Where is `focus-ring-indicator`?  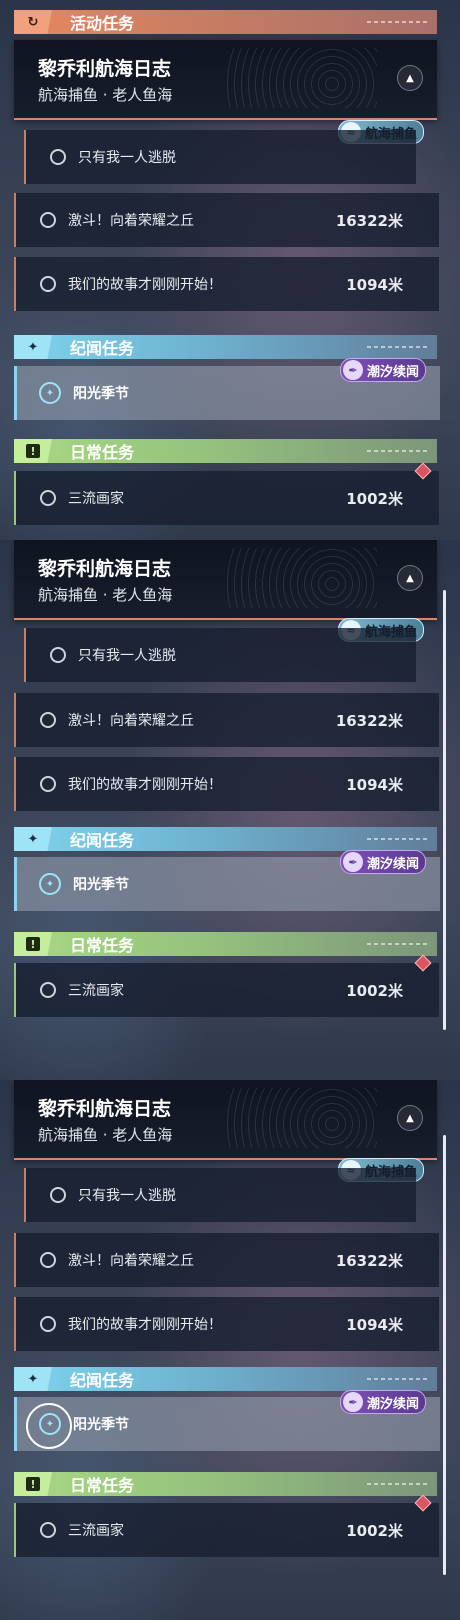
focus-ring-indicator is located at coordinates (49, 1426).